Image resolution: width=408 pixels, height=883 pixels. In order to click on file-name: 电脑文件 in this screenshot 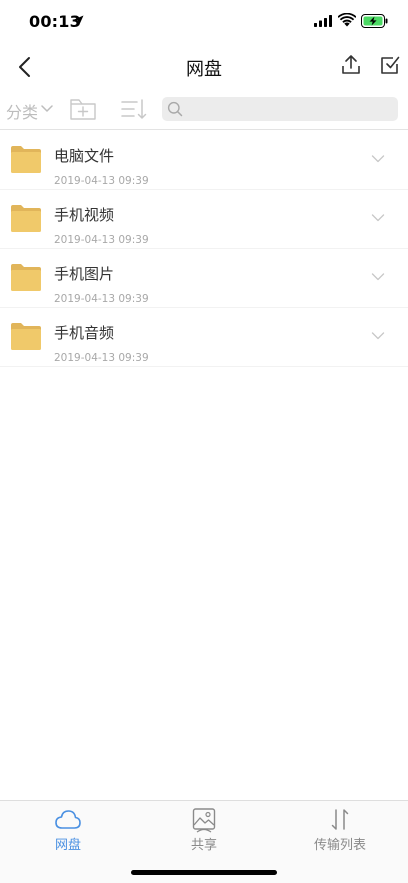, I will do `click(84, 156)`.